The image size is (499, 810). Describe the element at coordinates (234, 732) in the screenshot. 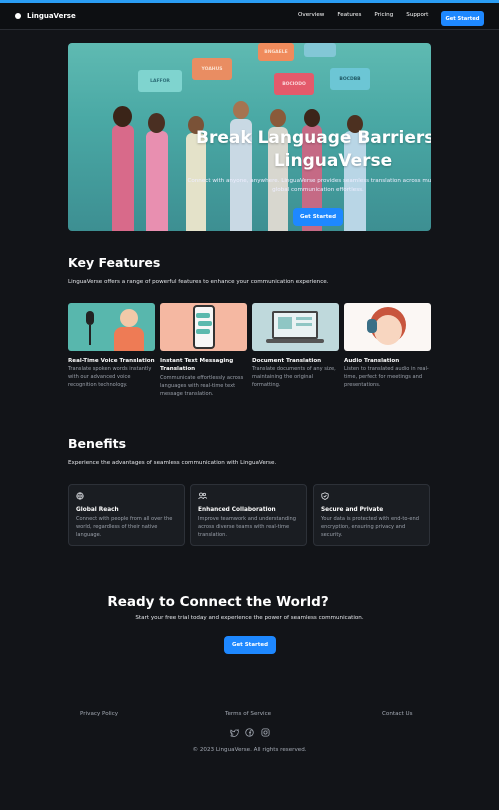

I see `twitter-icon` at that location.